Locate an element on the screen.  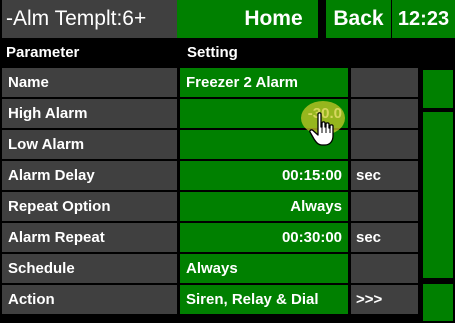
home-button: Home is located at coordinates (273, 19).